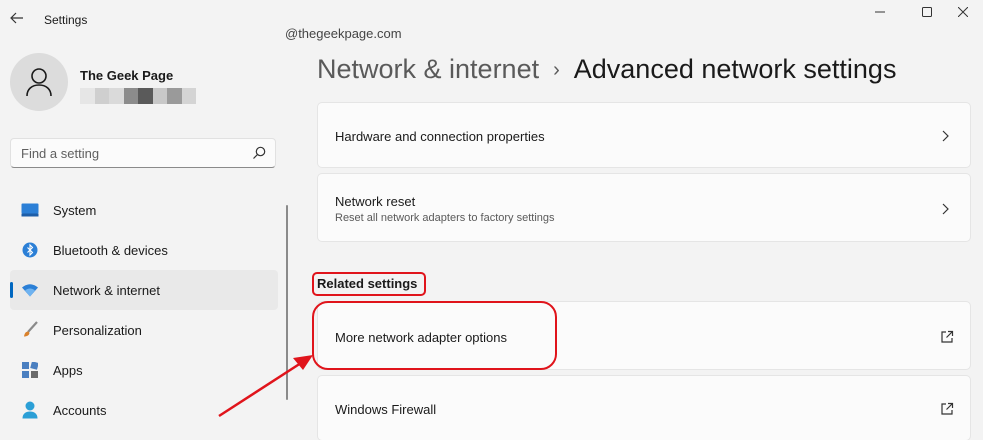 This screenshot has height=440, width=983. Describe the element at coordinates (367, 283) in the screenshot. I see `related-settings-header: Related settings` at that location.